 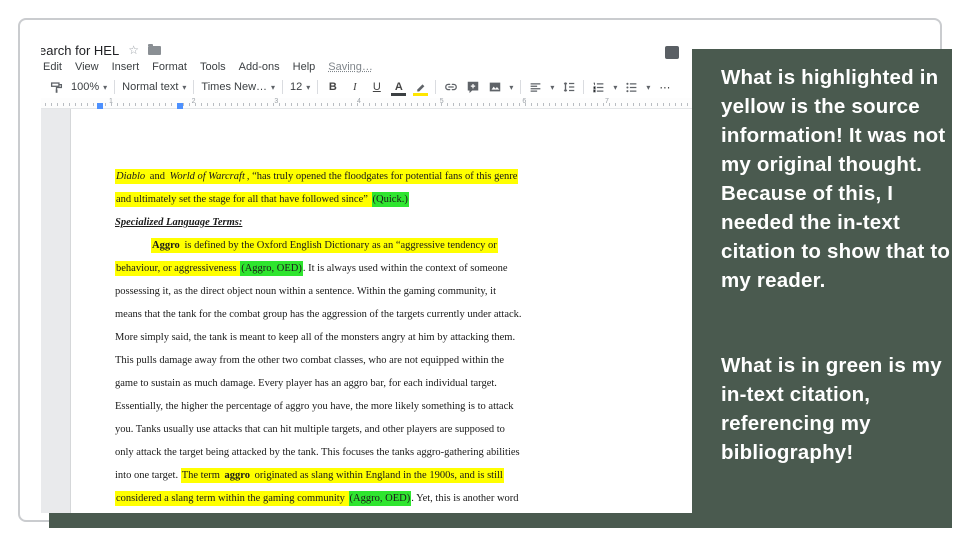 What do you see at coordinates (304, 67) in the screenshot?
I see `menu-item-help: Help` at bounding box center [304, 67].